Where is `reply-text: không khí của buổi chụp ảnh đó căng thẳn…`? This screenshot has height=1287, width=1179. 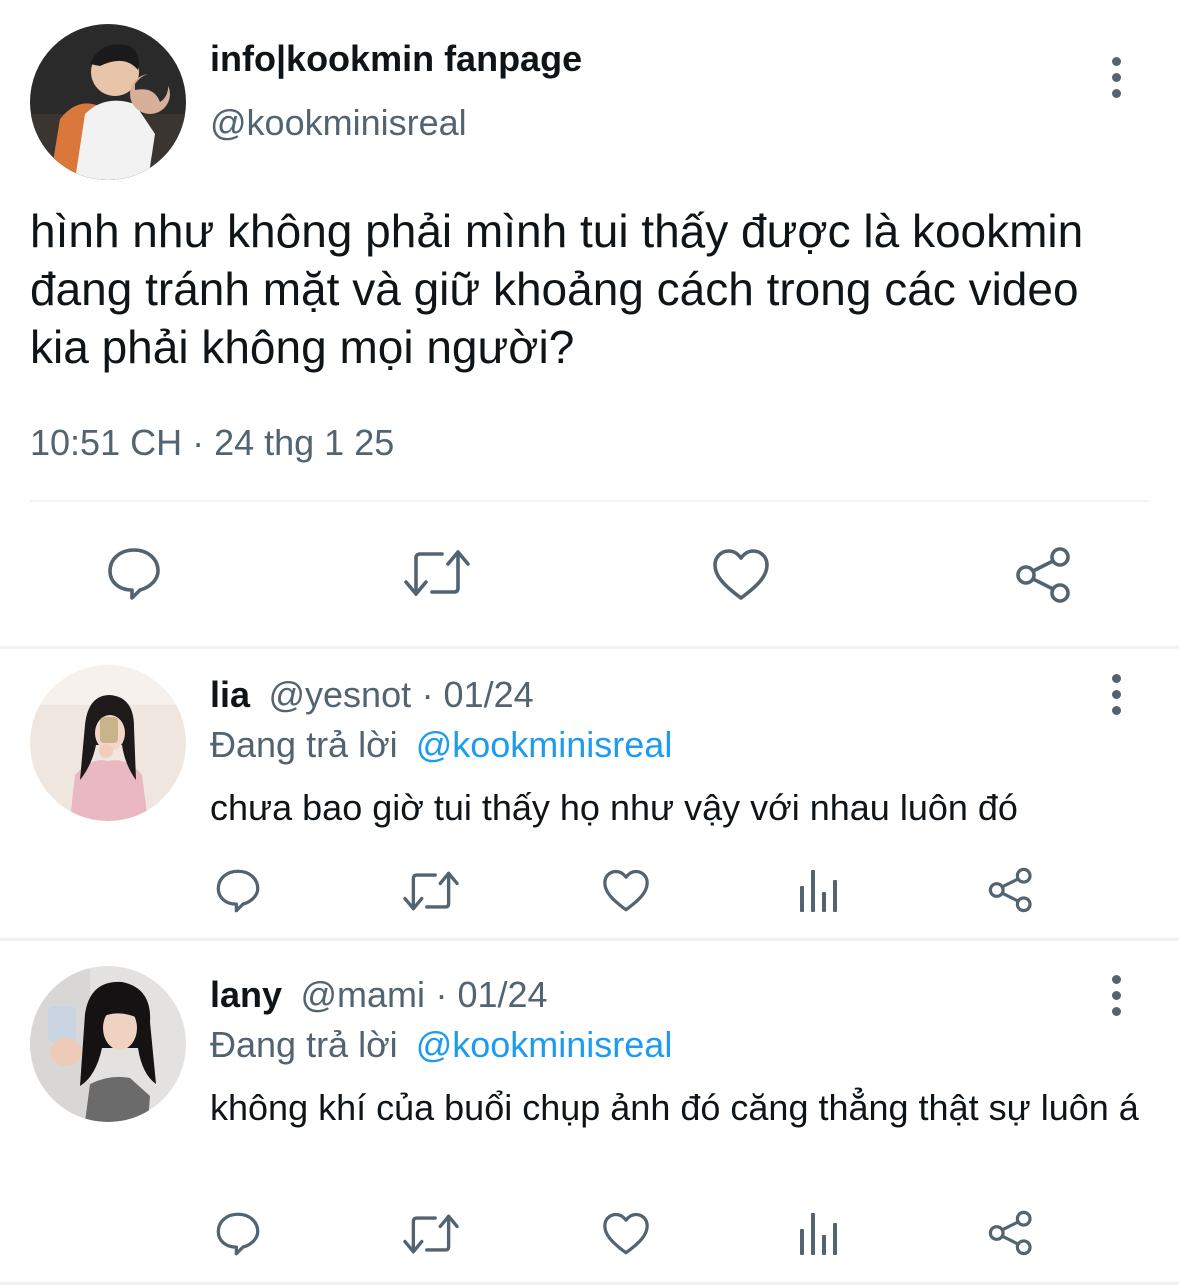
reply-text: không khí của buổi chụp ảnh đó căng thẳn… is located at coordinates (674, 1107).